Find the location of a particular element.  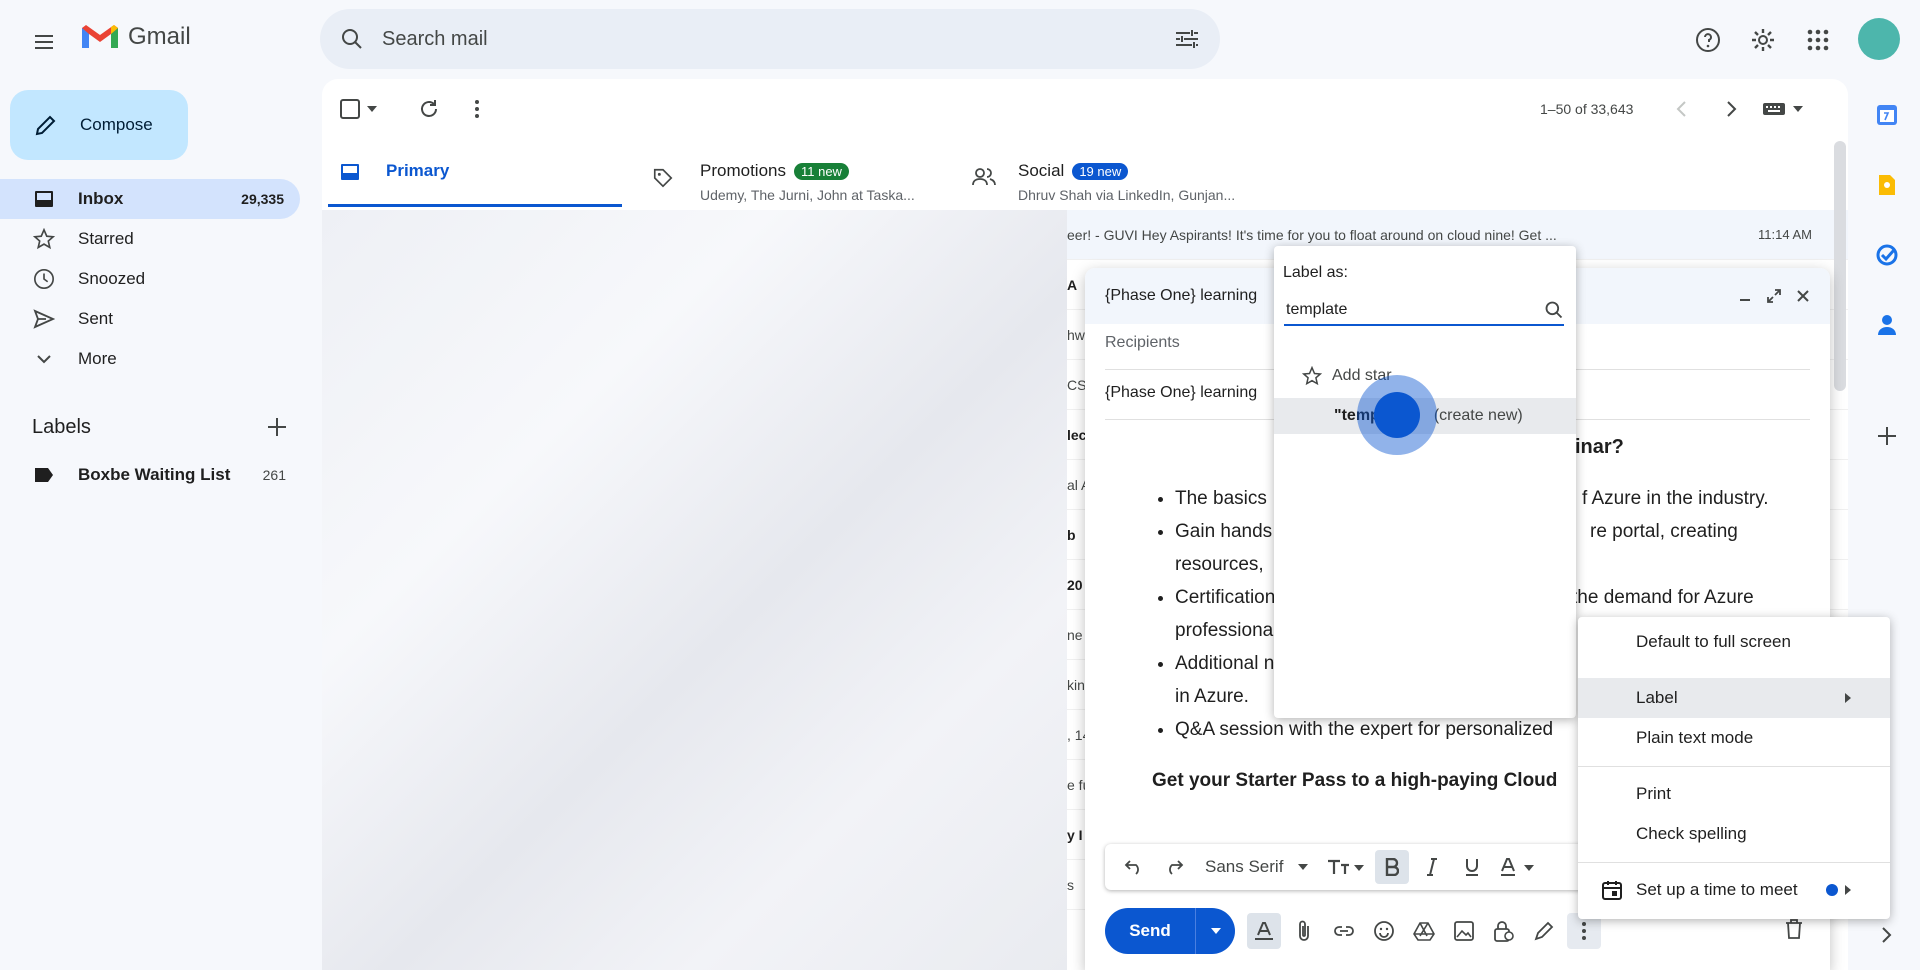

apps-button is located at coordinates (1818, 40).